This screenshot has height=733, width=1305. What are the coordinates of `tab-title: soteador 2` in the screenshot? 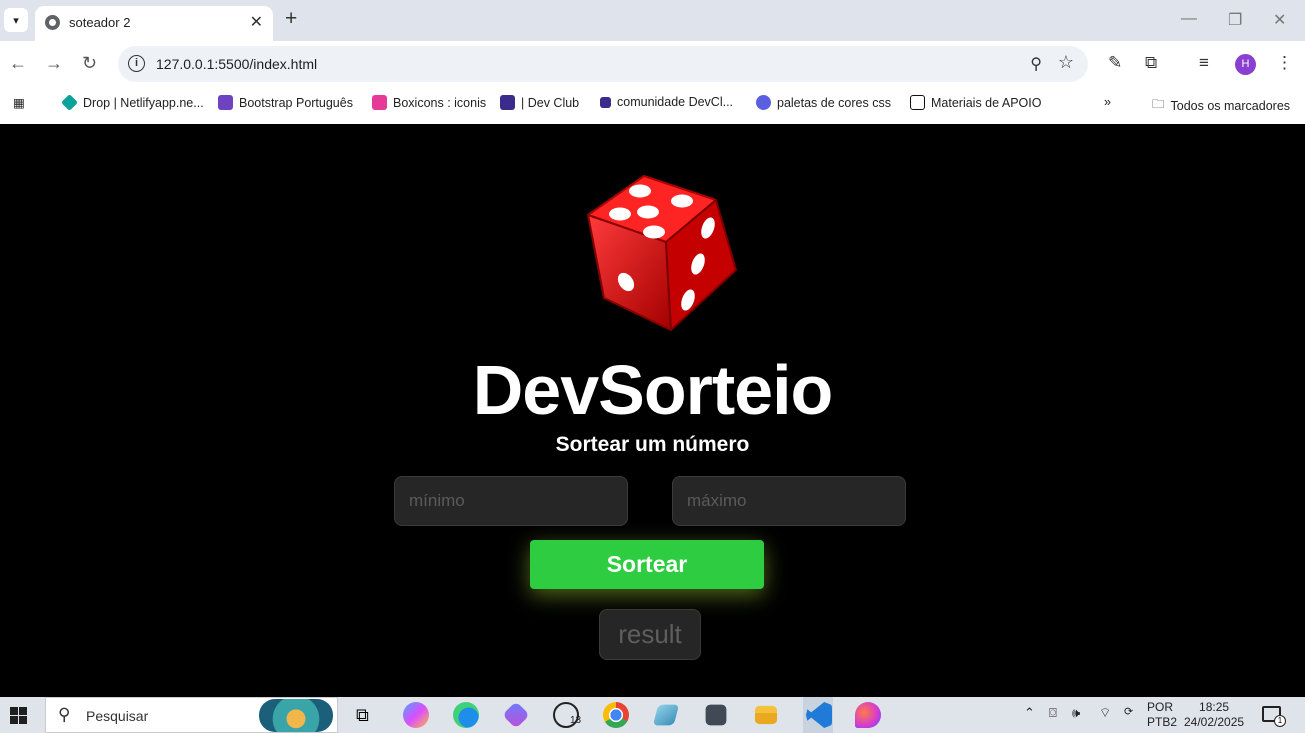 It's located at (100, 22).